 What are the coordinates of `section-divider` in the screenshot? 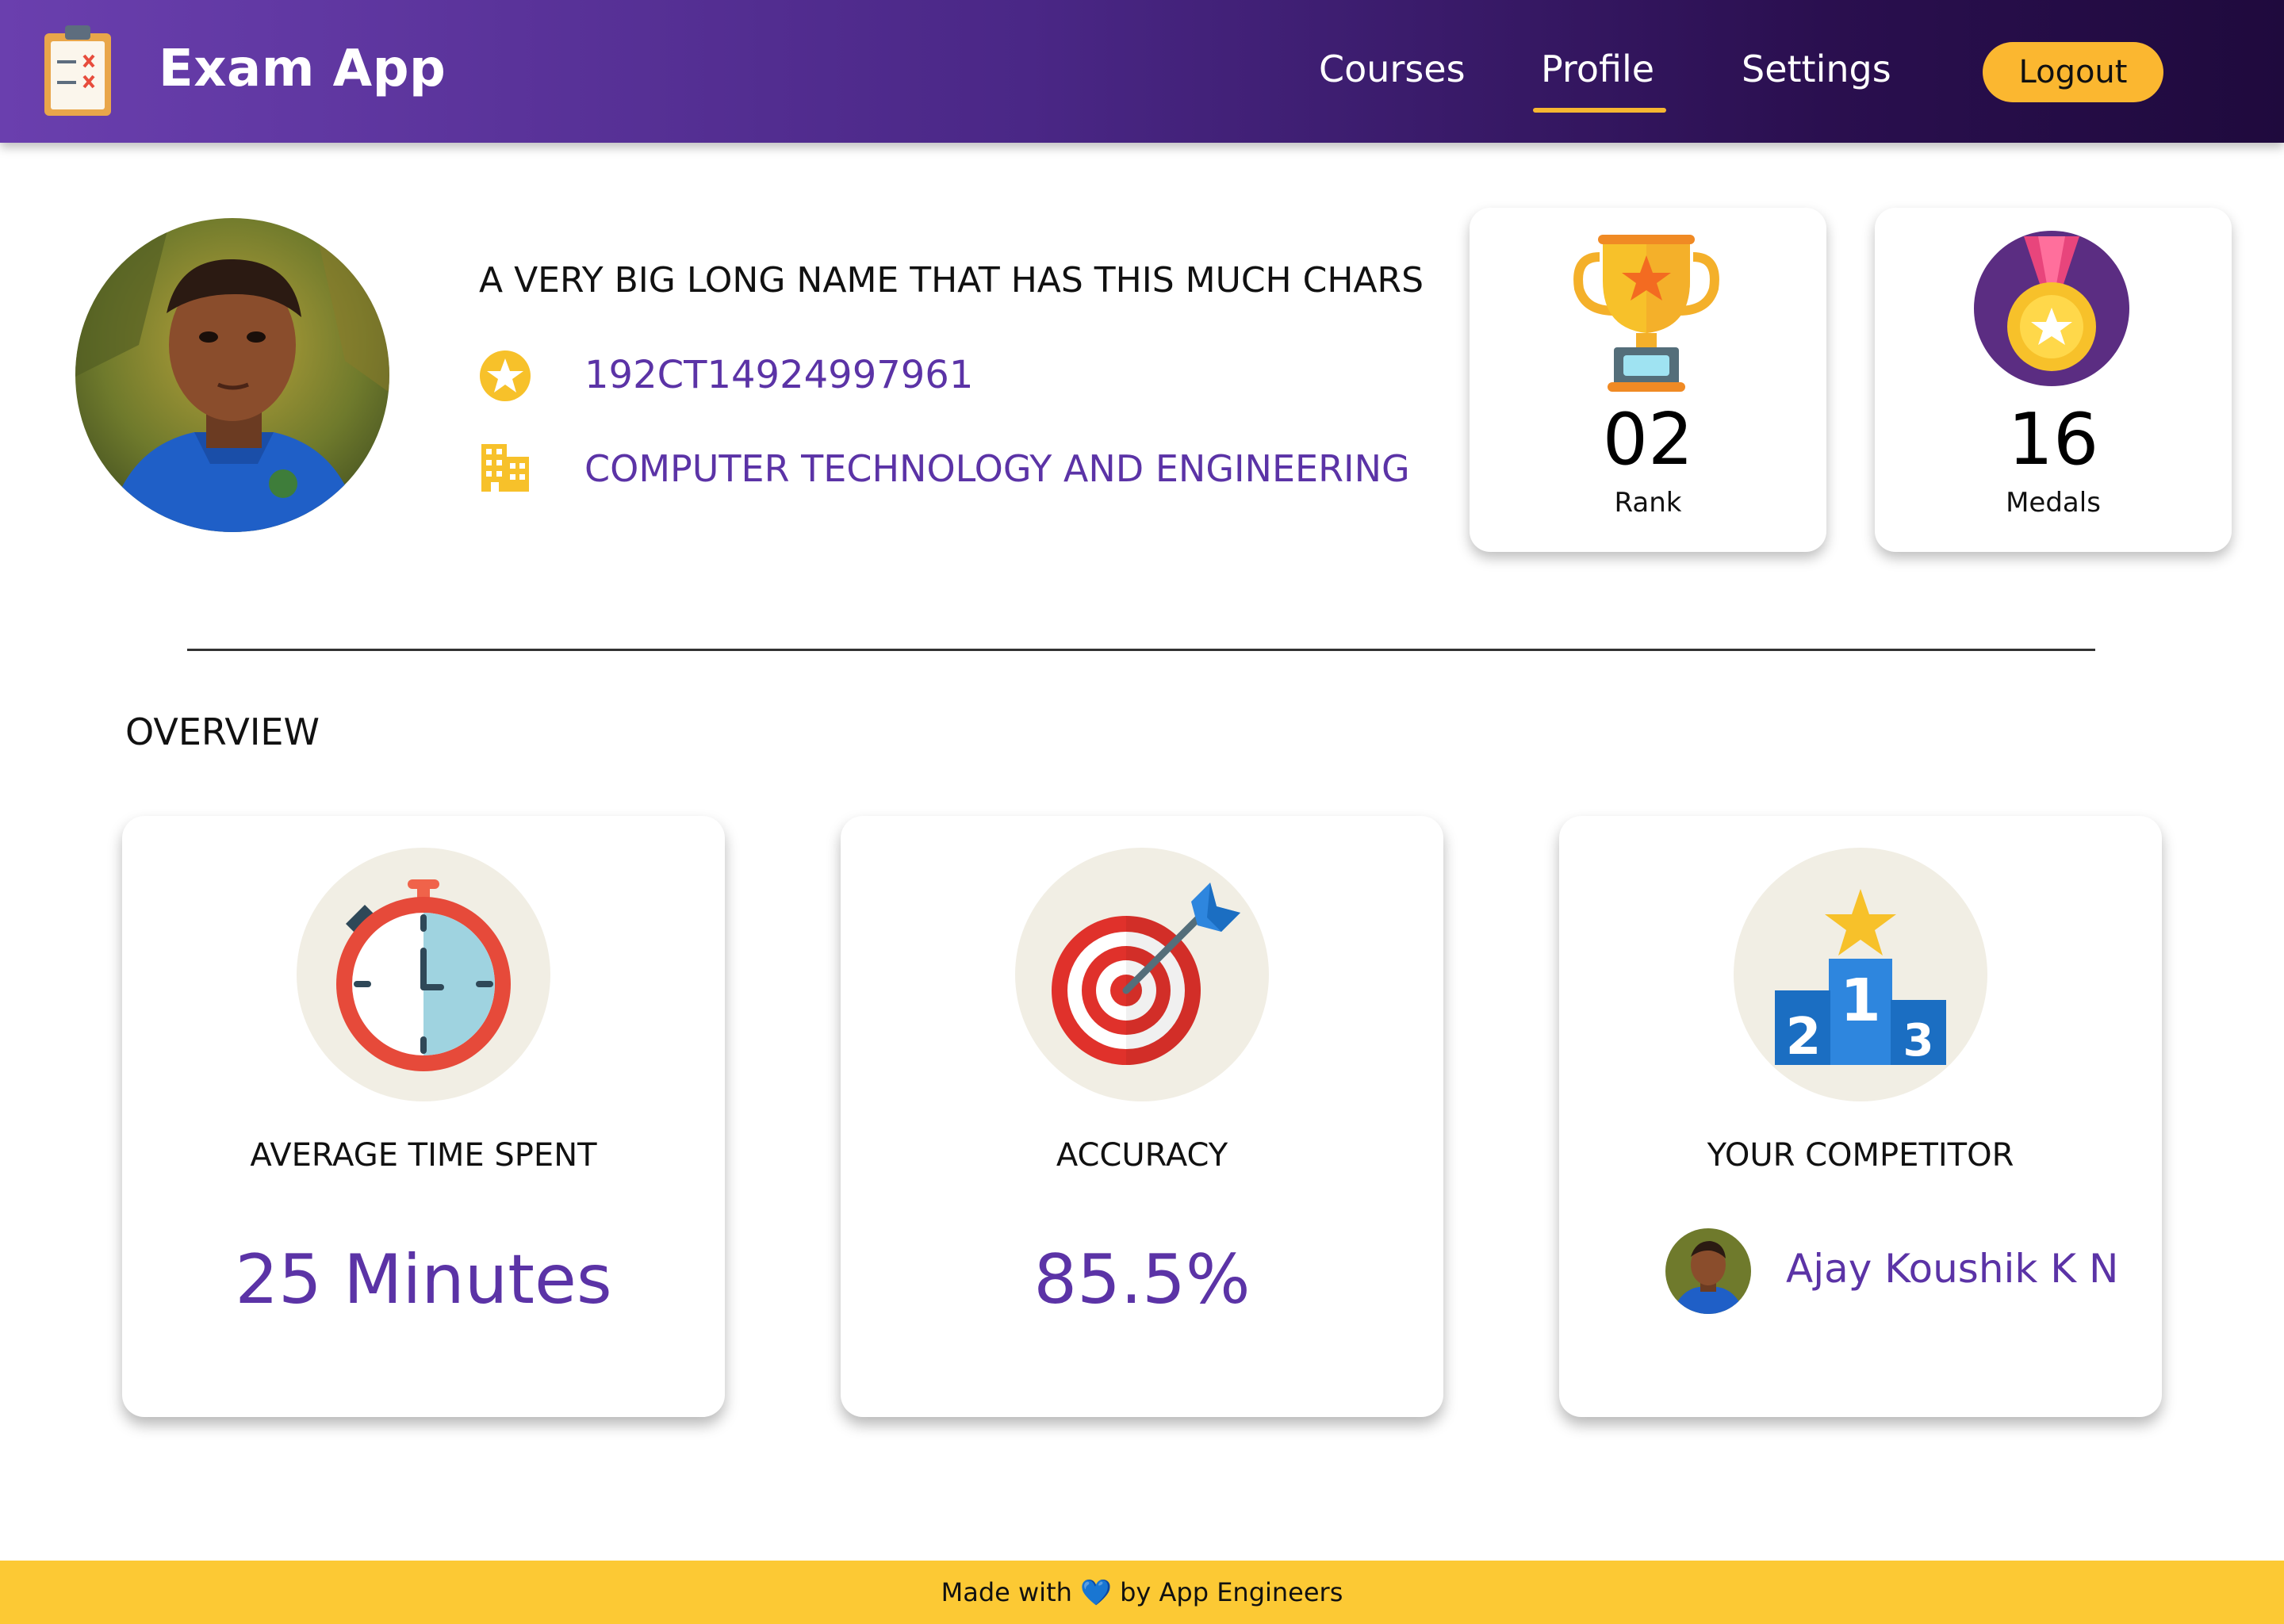 It's located at (1141, 650).